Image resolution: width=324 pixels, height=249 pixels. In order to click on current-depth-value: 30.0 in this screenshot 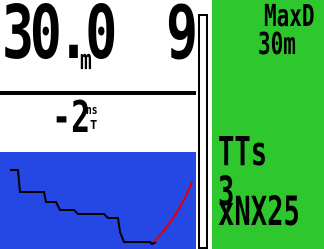, I will do `click(59, 38)`.